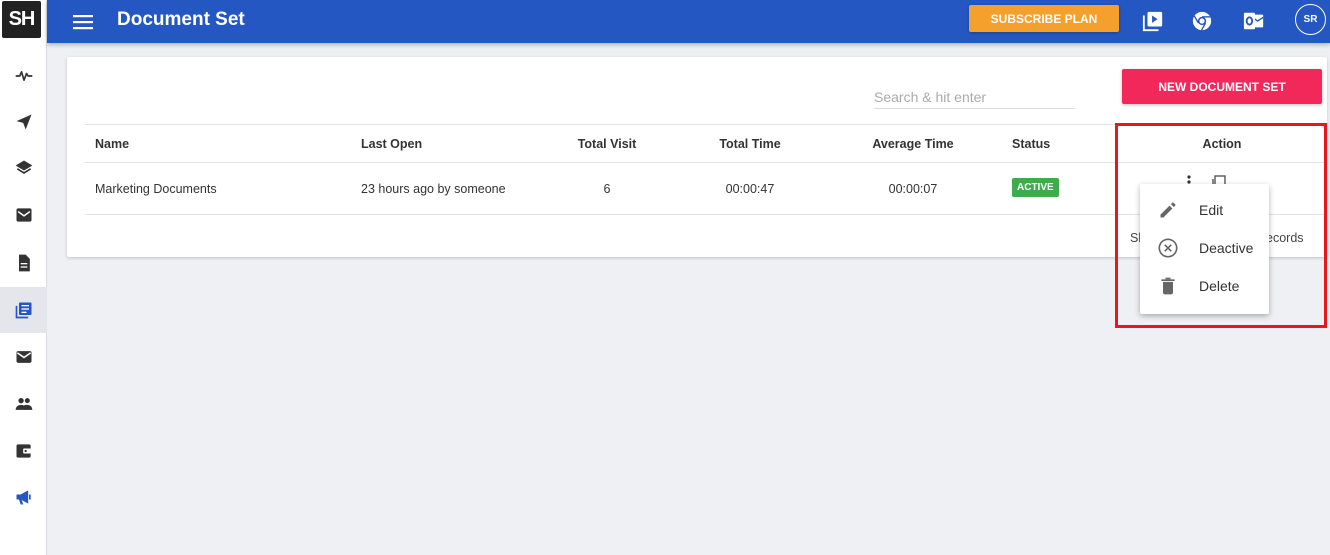 This screenshot has width=1330, height=555. I want to click on sidebar-item-campaigns, so click(23, 497).